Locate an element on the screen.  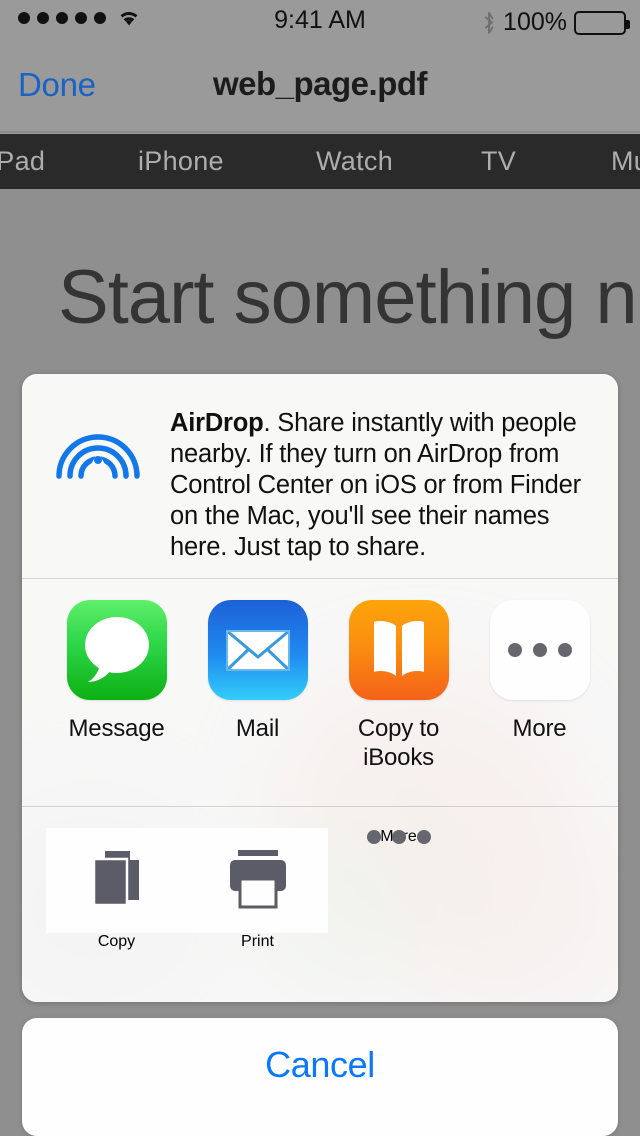
envelope-icon is located at coordinates (257, 650).